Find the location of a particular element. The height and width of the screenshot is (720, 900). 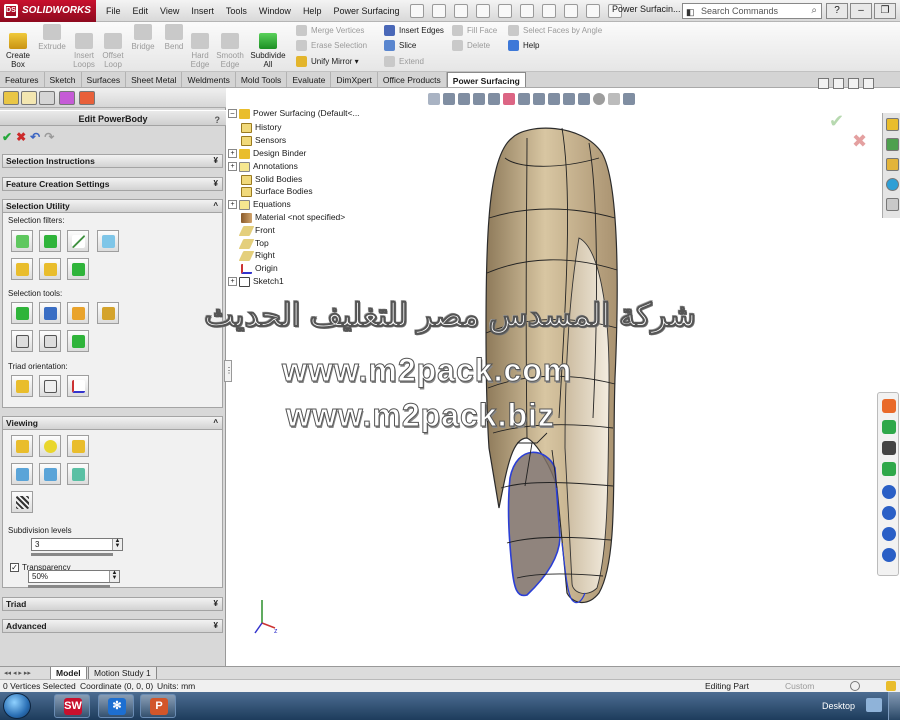

tab-dimxpert: DimXpert is located at coordinates (354, 79).